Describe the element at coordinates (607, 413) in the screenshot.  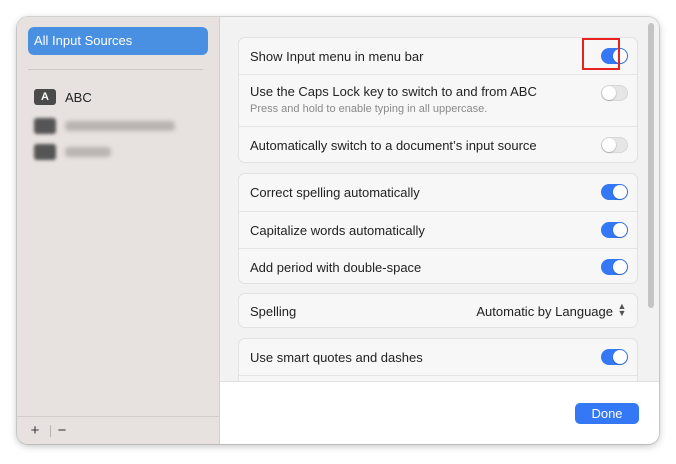
I see `done-button: Done` at that location.